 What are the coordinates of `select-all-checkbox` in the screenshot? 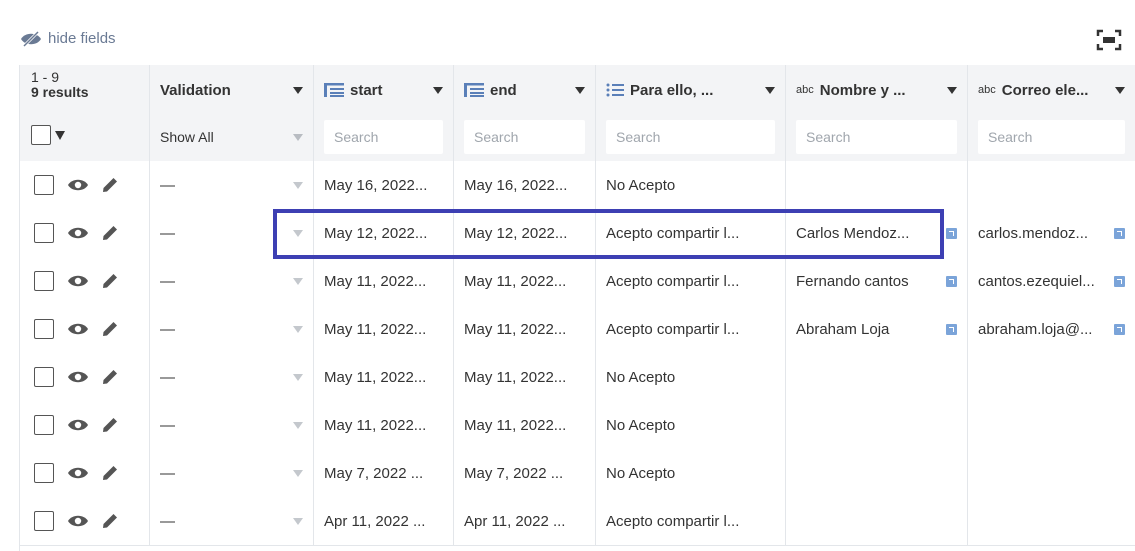 It's located at (41, 135).